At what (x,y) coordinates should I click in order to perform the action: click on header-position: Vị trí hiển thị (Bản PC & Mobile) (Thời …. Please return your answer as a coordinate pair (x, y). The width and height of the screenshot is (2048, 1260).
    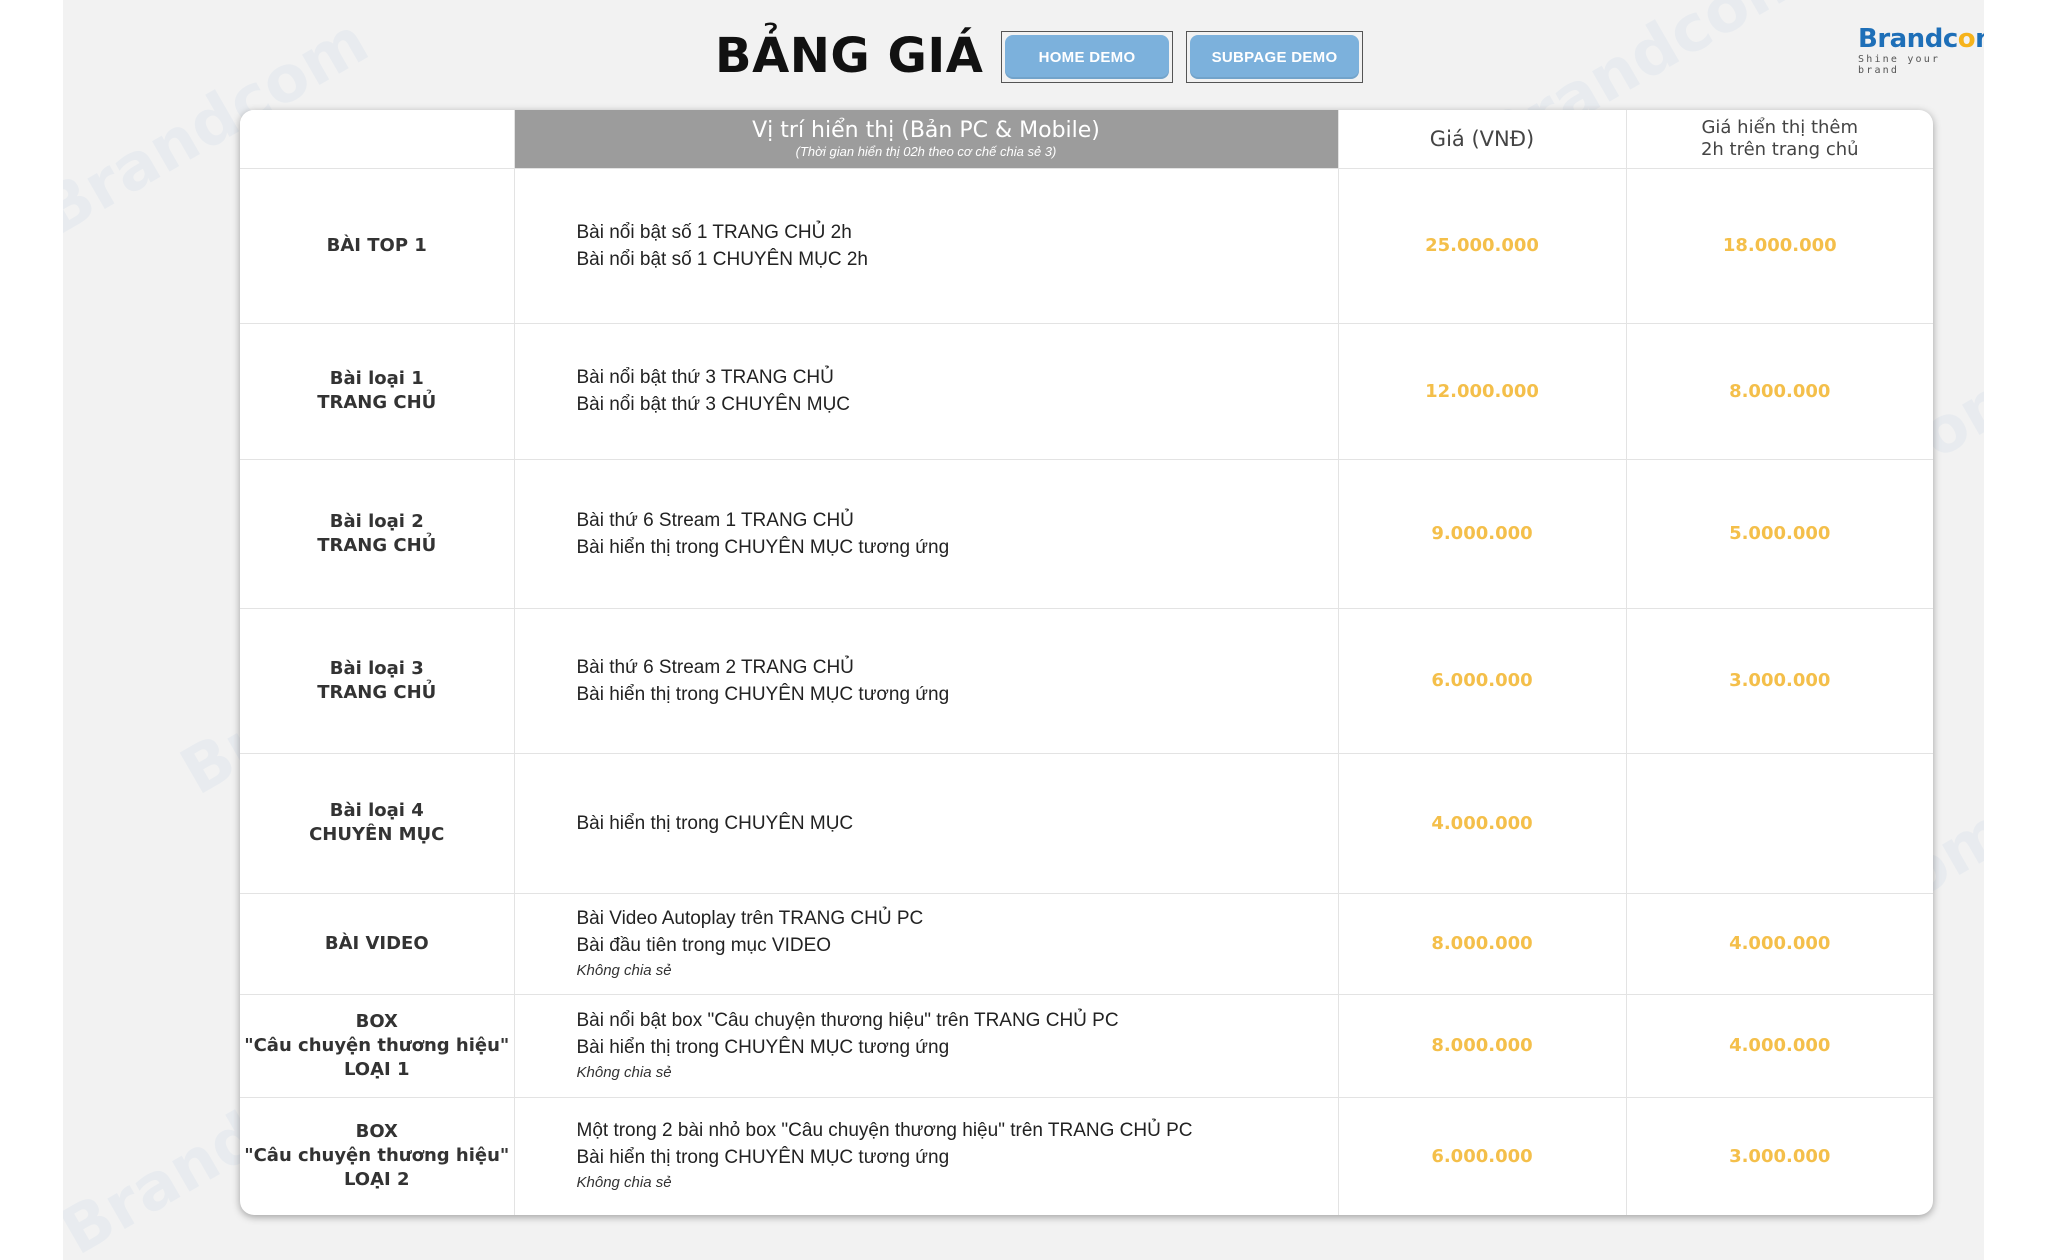
    Looking at the image, I should click on (926, 139).